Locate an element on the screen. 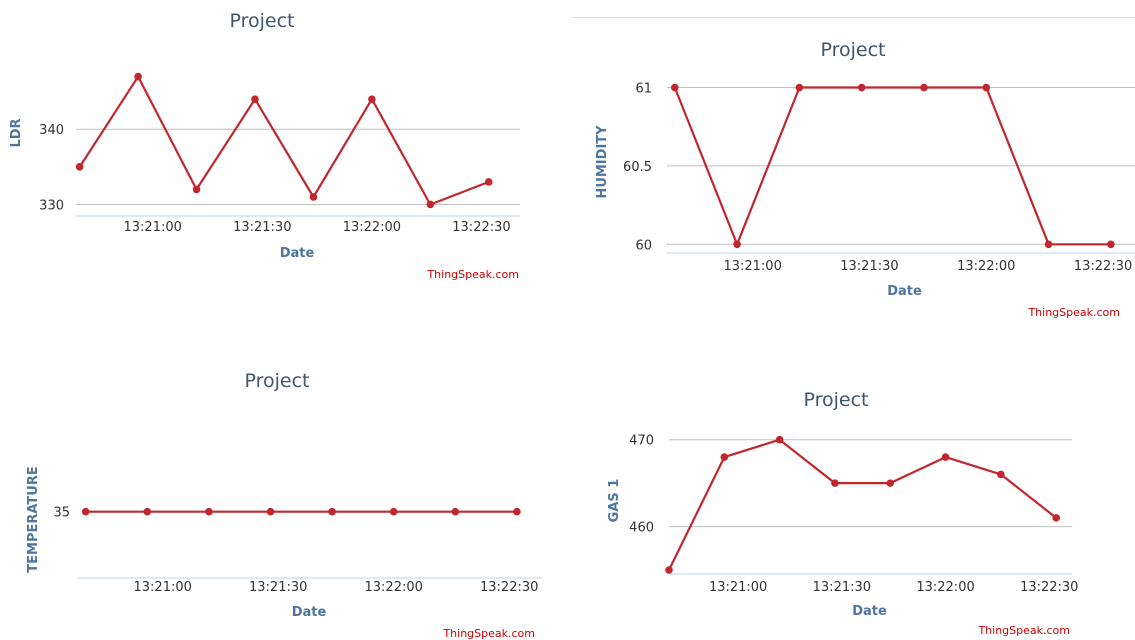  y-axis-title: HUMIDITY is located at coordinates (602, 162).